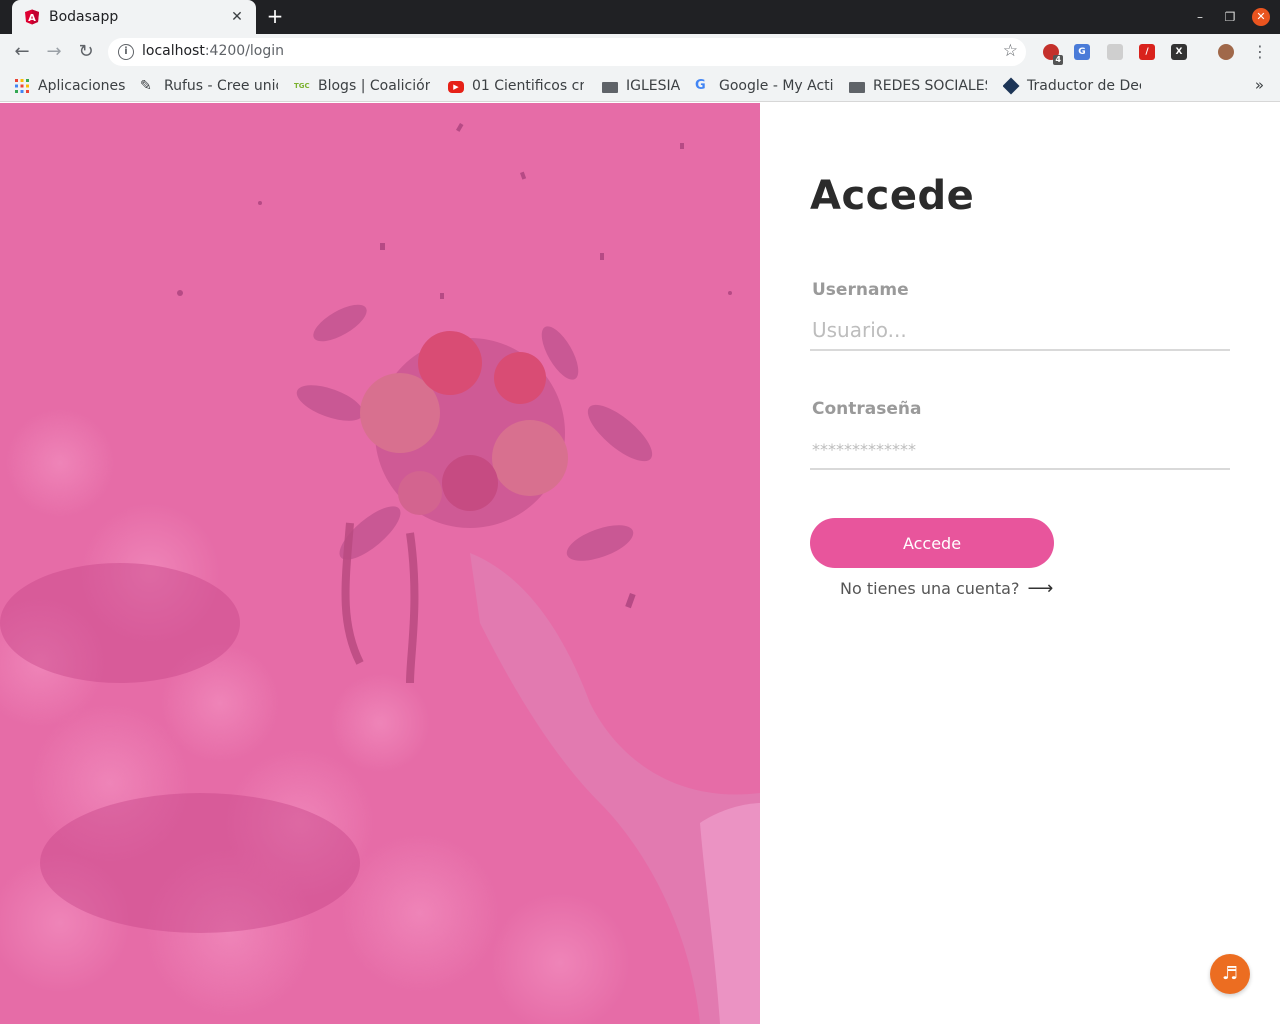  Describe the element at coordinates (302, 86) in the screenshot. I see `tgc-icon: TGC` at that location.